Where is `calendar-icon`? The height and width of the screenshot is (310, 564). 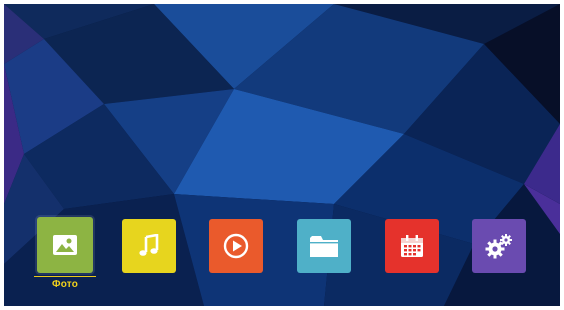 calendar-icon is located at coordinates (412, 246).